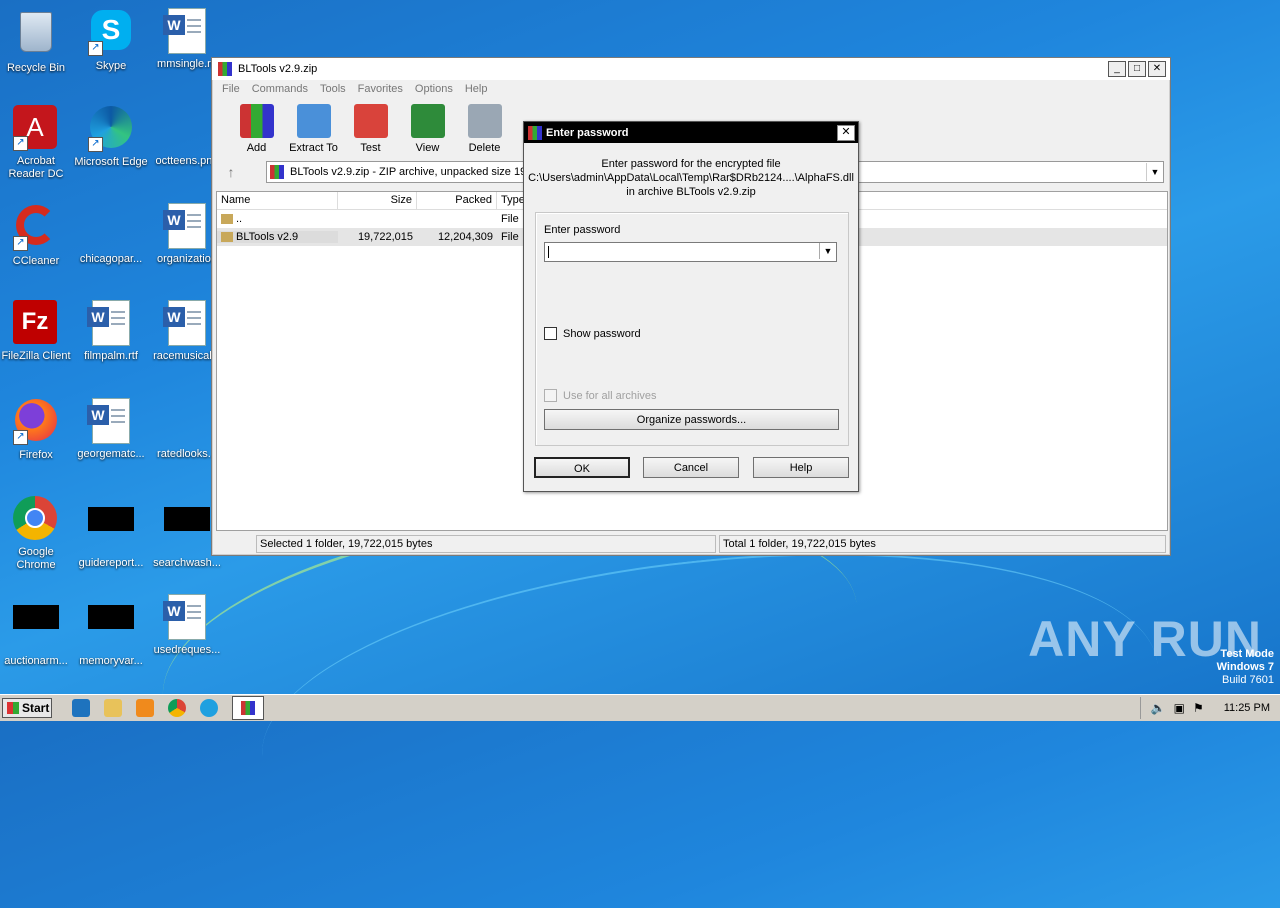 This screenshot has width=1280, height=908. What do you see at coordinates (582, 230) in the screenshot?
I see `password-label: Enter password` at bounding box center [582, 230].